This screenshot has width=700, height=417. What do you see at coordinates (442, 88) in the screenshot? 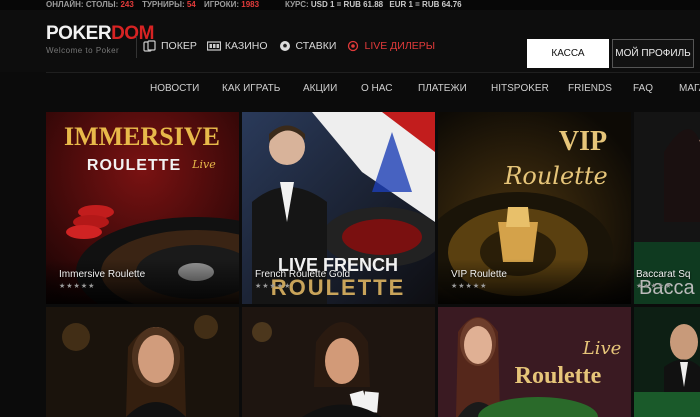
I see `subnav-payments: ПЛАТЕЖИ` at bounding box center [442, 88].